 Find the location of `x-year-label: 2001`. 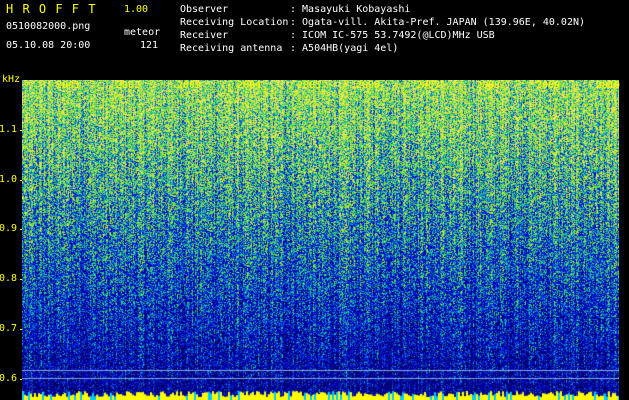

x-year-label: 2001 is located at coordinates (68, 85).